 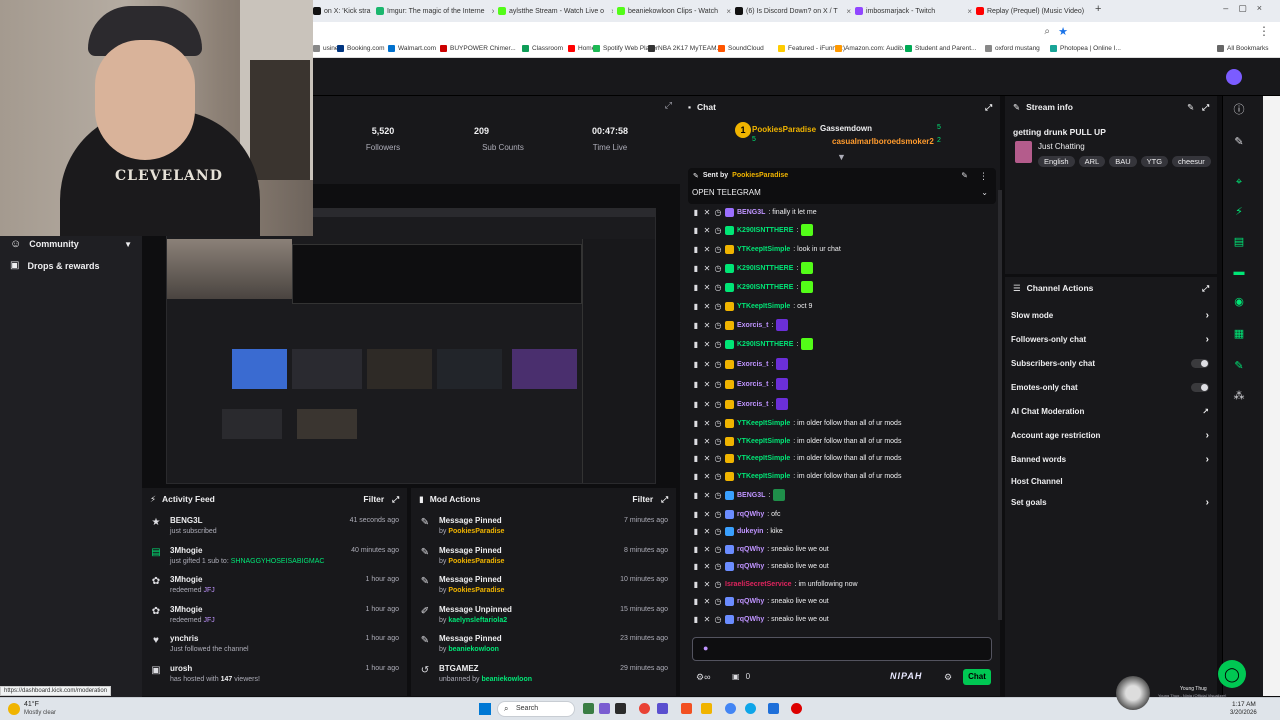 What do you see at coordinates (741, 676) in the screenshot?
I see `points-display: ▣ 0` at bounding box center [741, 676].